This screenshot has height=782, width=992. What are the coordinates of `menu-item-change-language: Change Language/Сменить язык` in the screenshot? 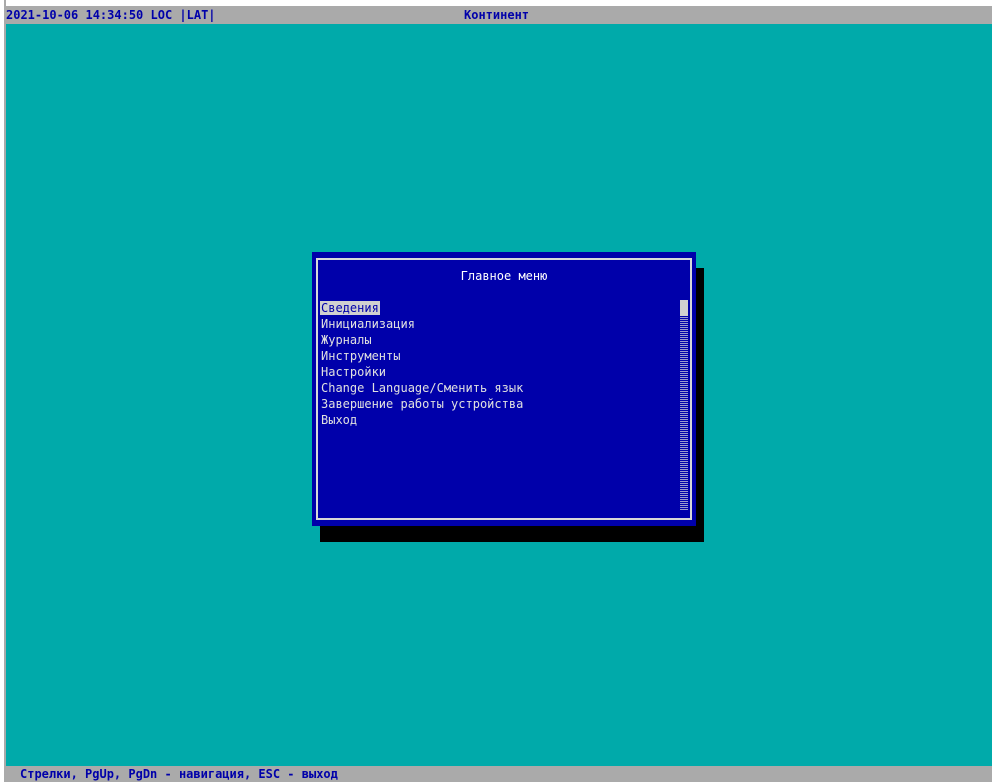 It's located at (498, 388).